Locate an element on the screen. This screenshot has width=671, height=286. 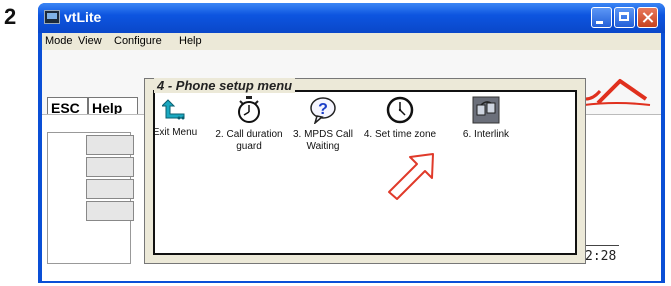
menu-configure: Configure is located at coordinates (138, 41).